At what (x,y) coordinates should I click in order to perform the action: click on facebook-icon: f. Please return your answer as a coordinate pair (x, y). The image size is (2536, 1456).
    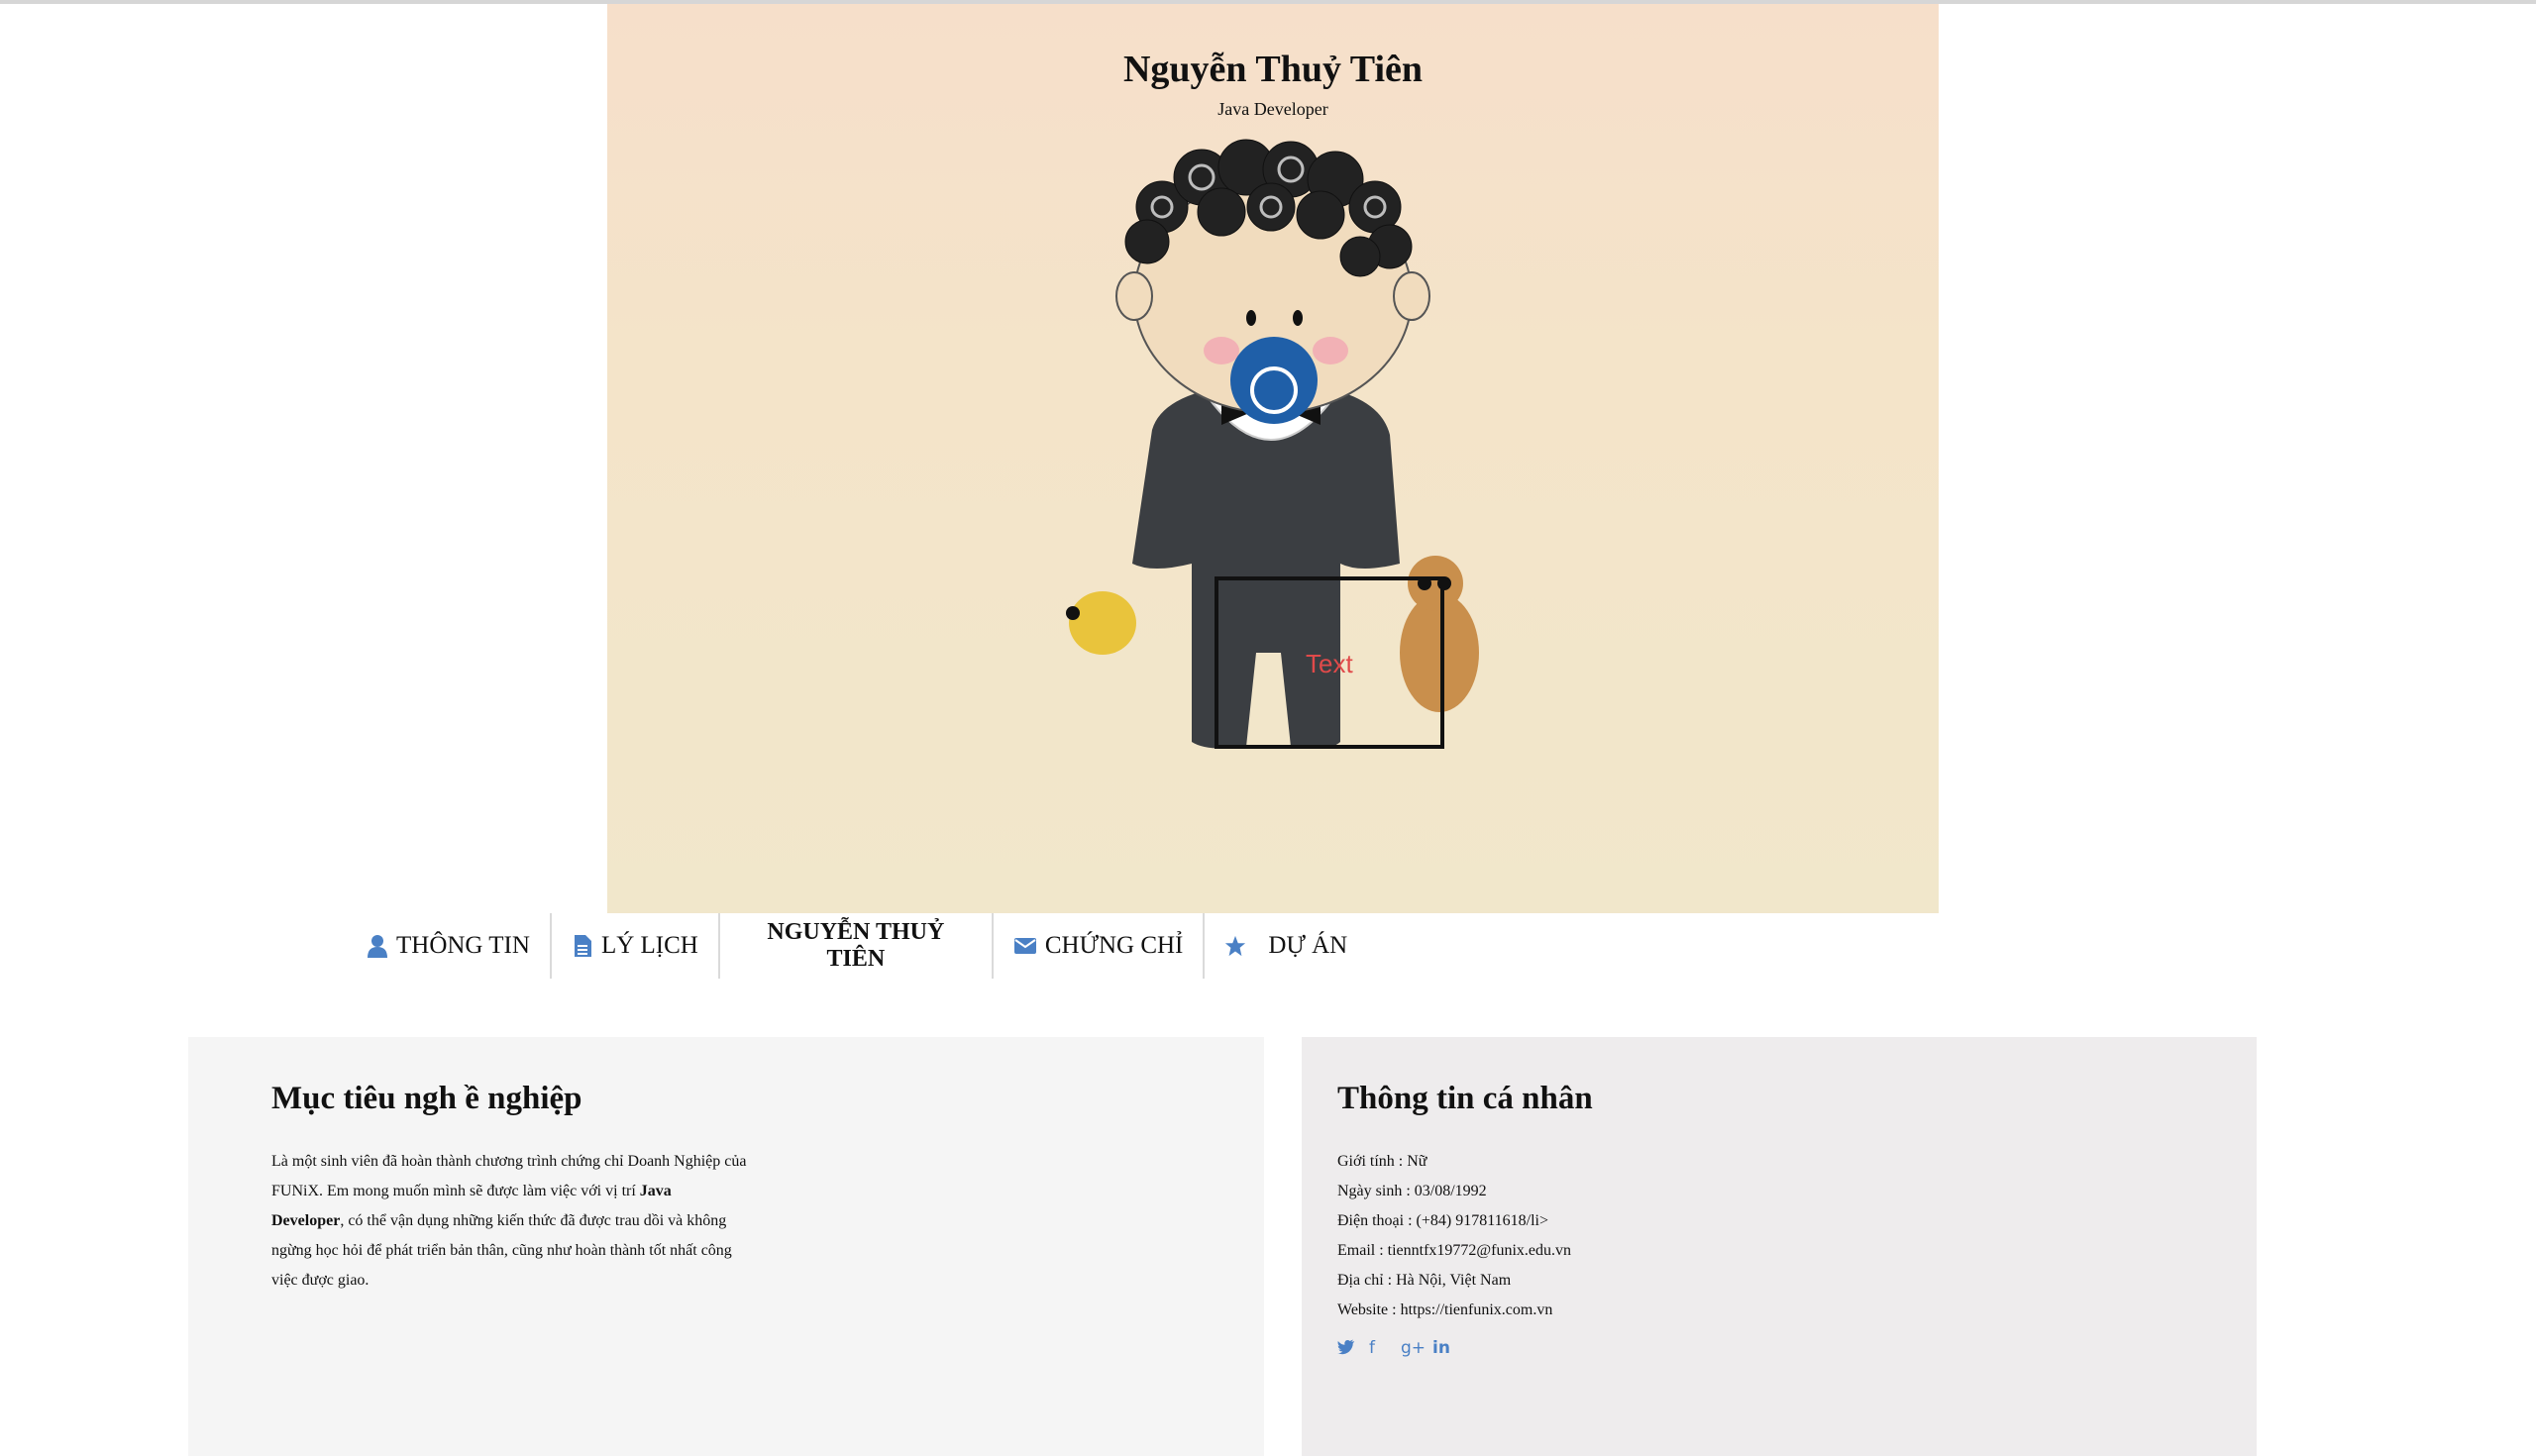
    Looking at the image, I should click on (1378, 1348).